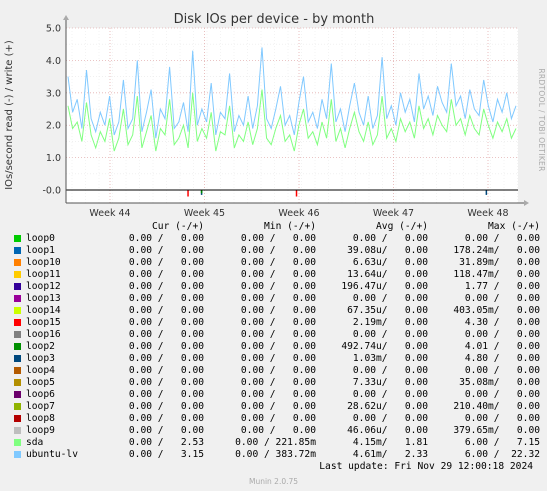 This screenshot has height=491, width=547. I want to click on legend-avg-value: 28.62u/ 0.00, so click(387, 406).